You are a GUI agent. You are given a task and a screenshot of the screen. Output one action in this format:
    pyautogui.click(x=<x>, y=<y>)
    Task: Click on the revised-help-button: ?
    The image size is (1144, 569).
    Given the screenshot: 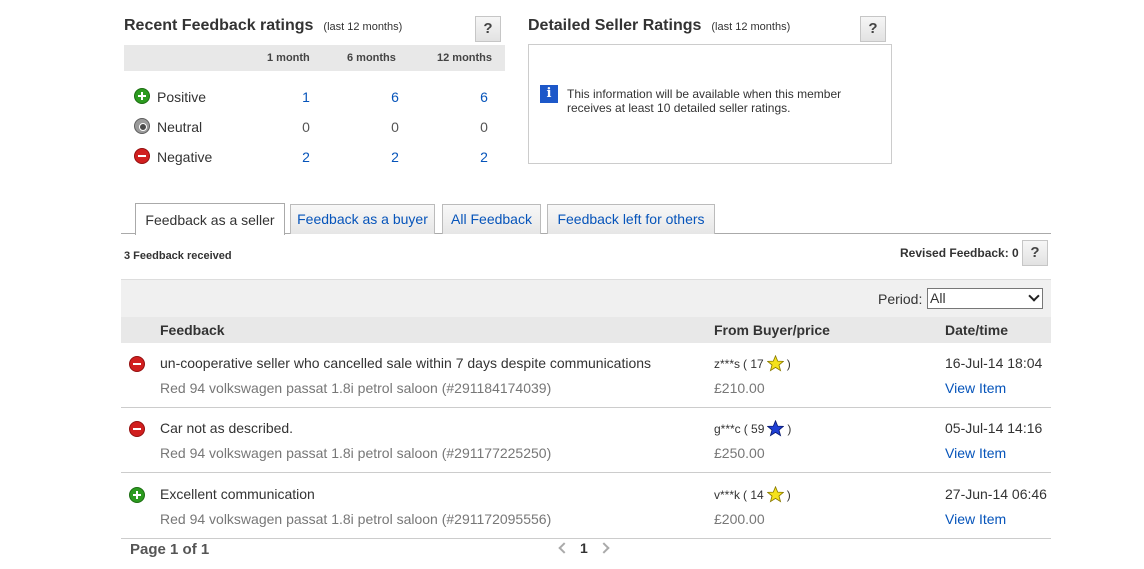 What is the action you would take?
    pyautogui.click(x=1035, y=253)
    